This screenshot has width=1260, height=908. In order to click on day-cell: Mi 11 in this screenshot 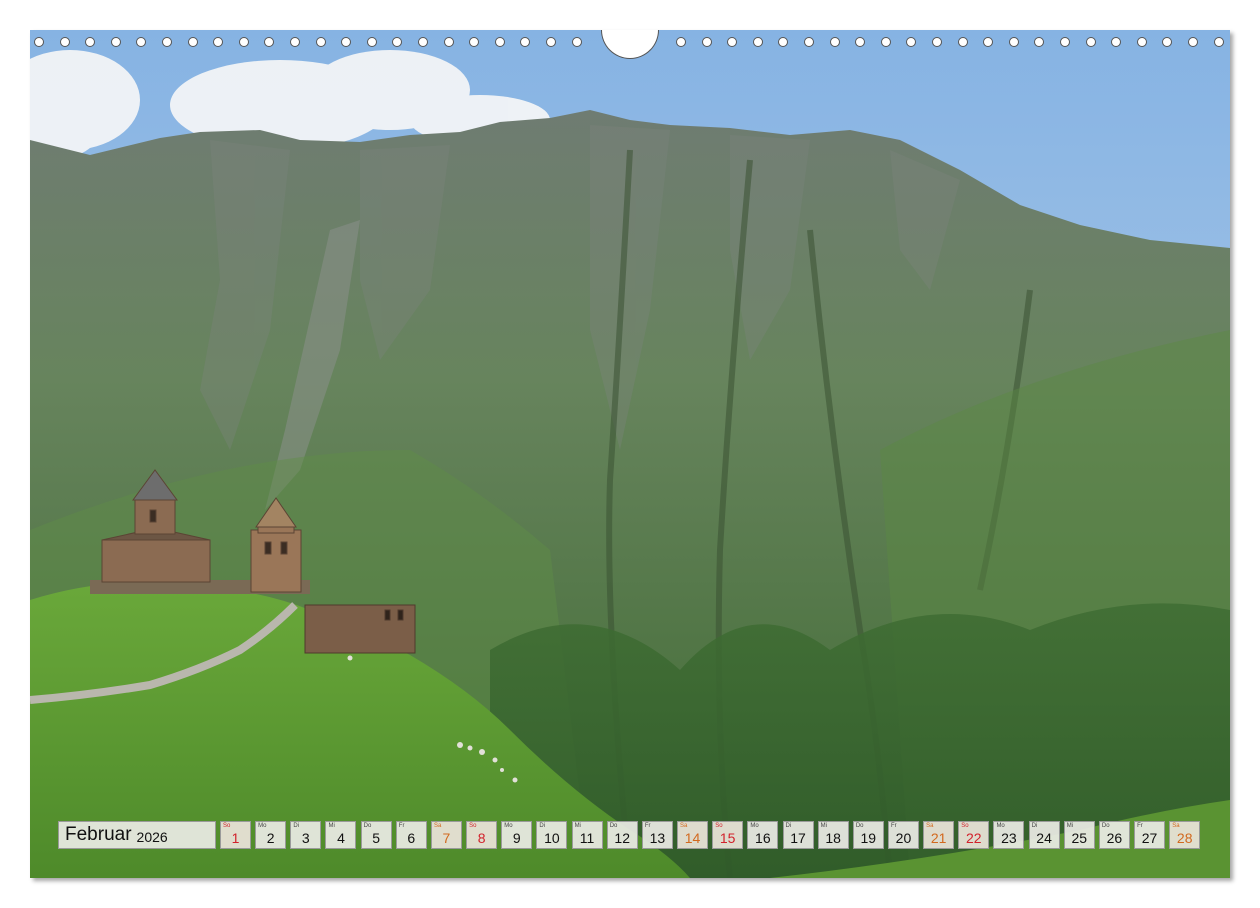, I will do `click(587, 835)`.